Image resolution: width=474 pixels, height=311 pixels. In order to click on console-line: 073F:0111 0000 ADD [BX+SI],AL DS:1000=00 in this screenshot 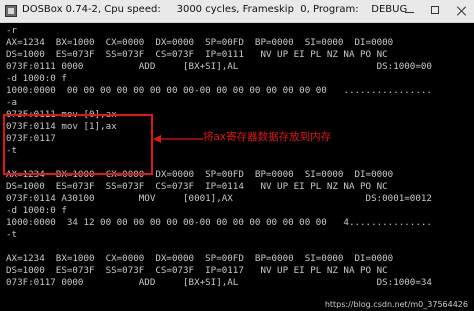, I will do `click(219, 66)`.